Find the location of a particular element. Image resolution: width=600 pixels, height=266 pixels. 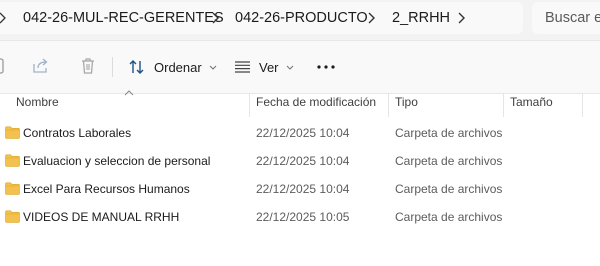

breadcrumb-item: 042-26-PRODUCTO is located at coordinates (301, 18).